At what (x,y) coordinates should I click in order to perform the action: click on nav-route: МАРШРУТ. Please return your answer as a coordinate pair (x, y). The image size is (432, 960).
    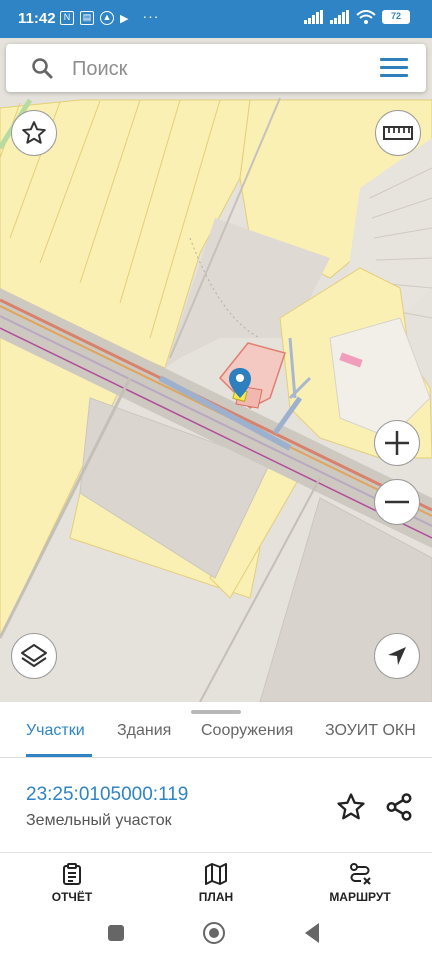
    Looking at the image, I should click on (360, 880).